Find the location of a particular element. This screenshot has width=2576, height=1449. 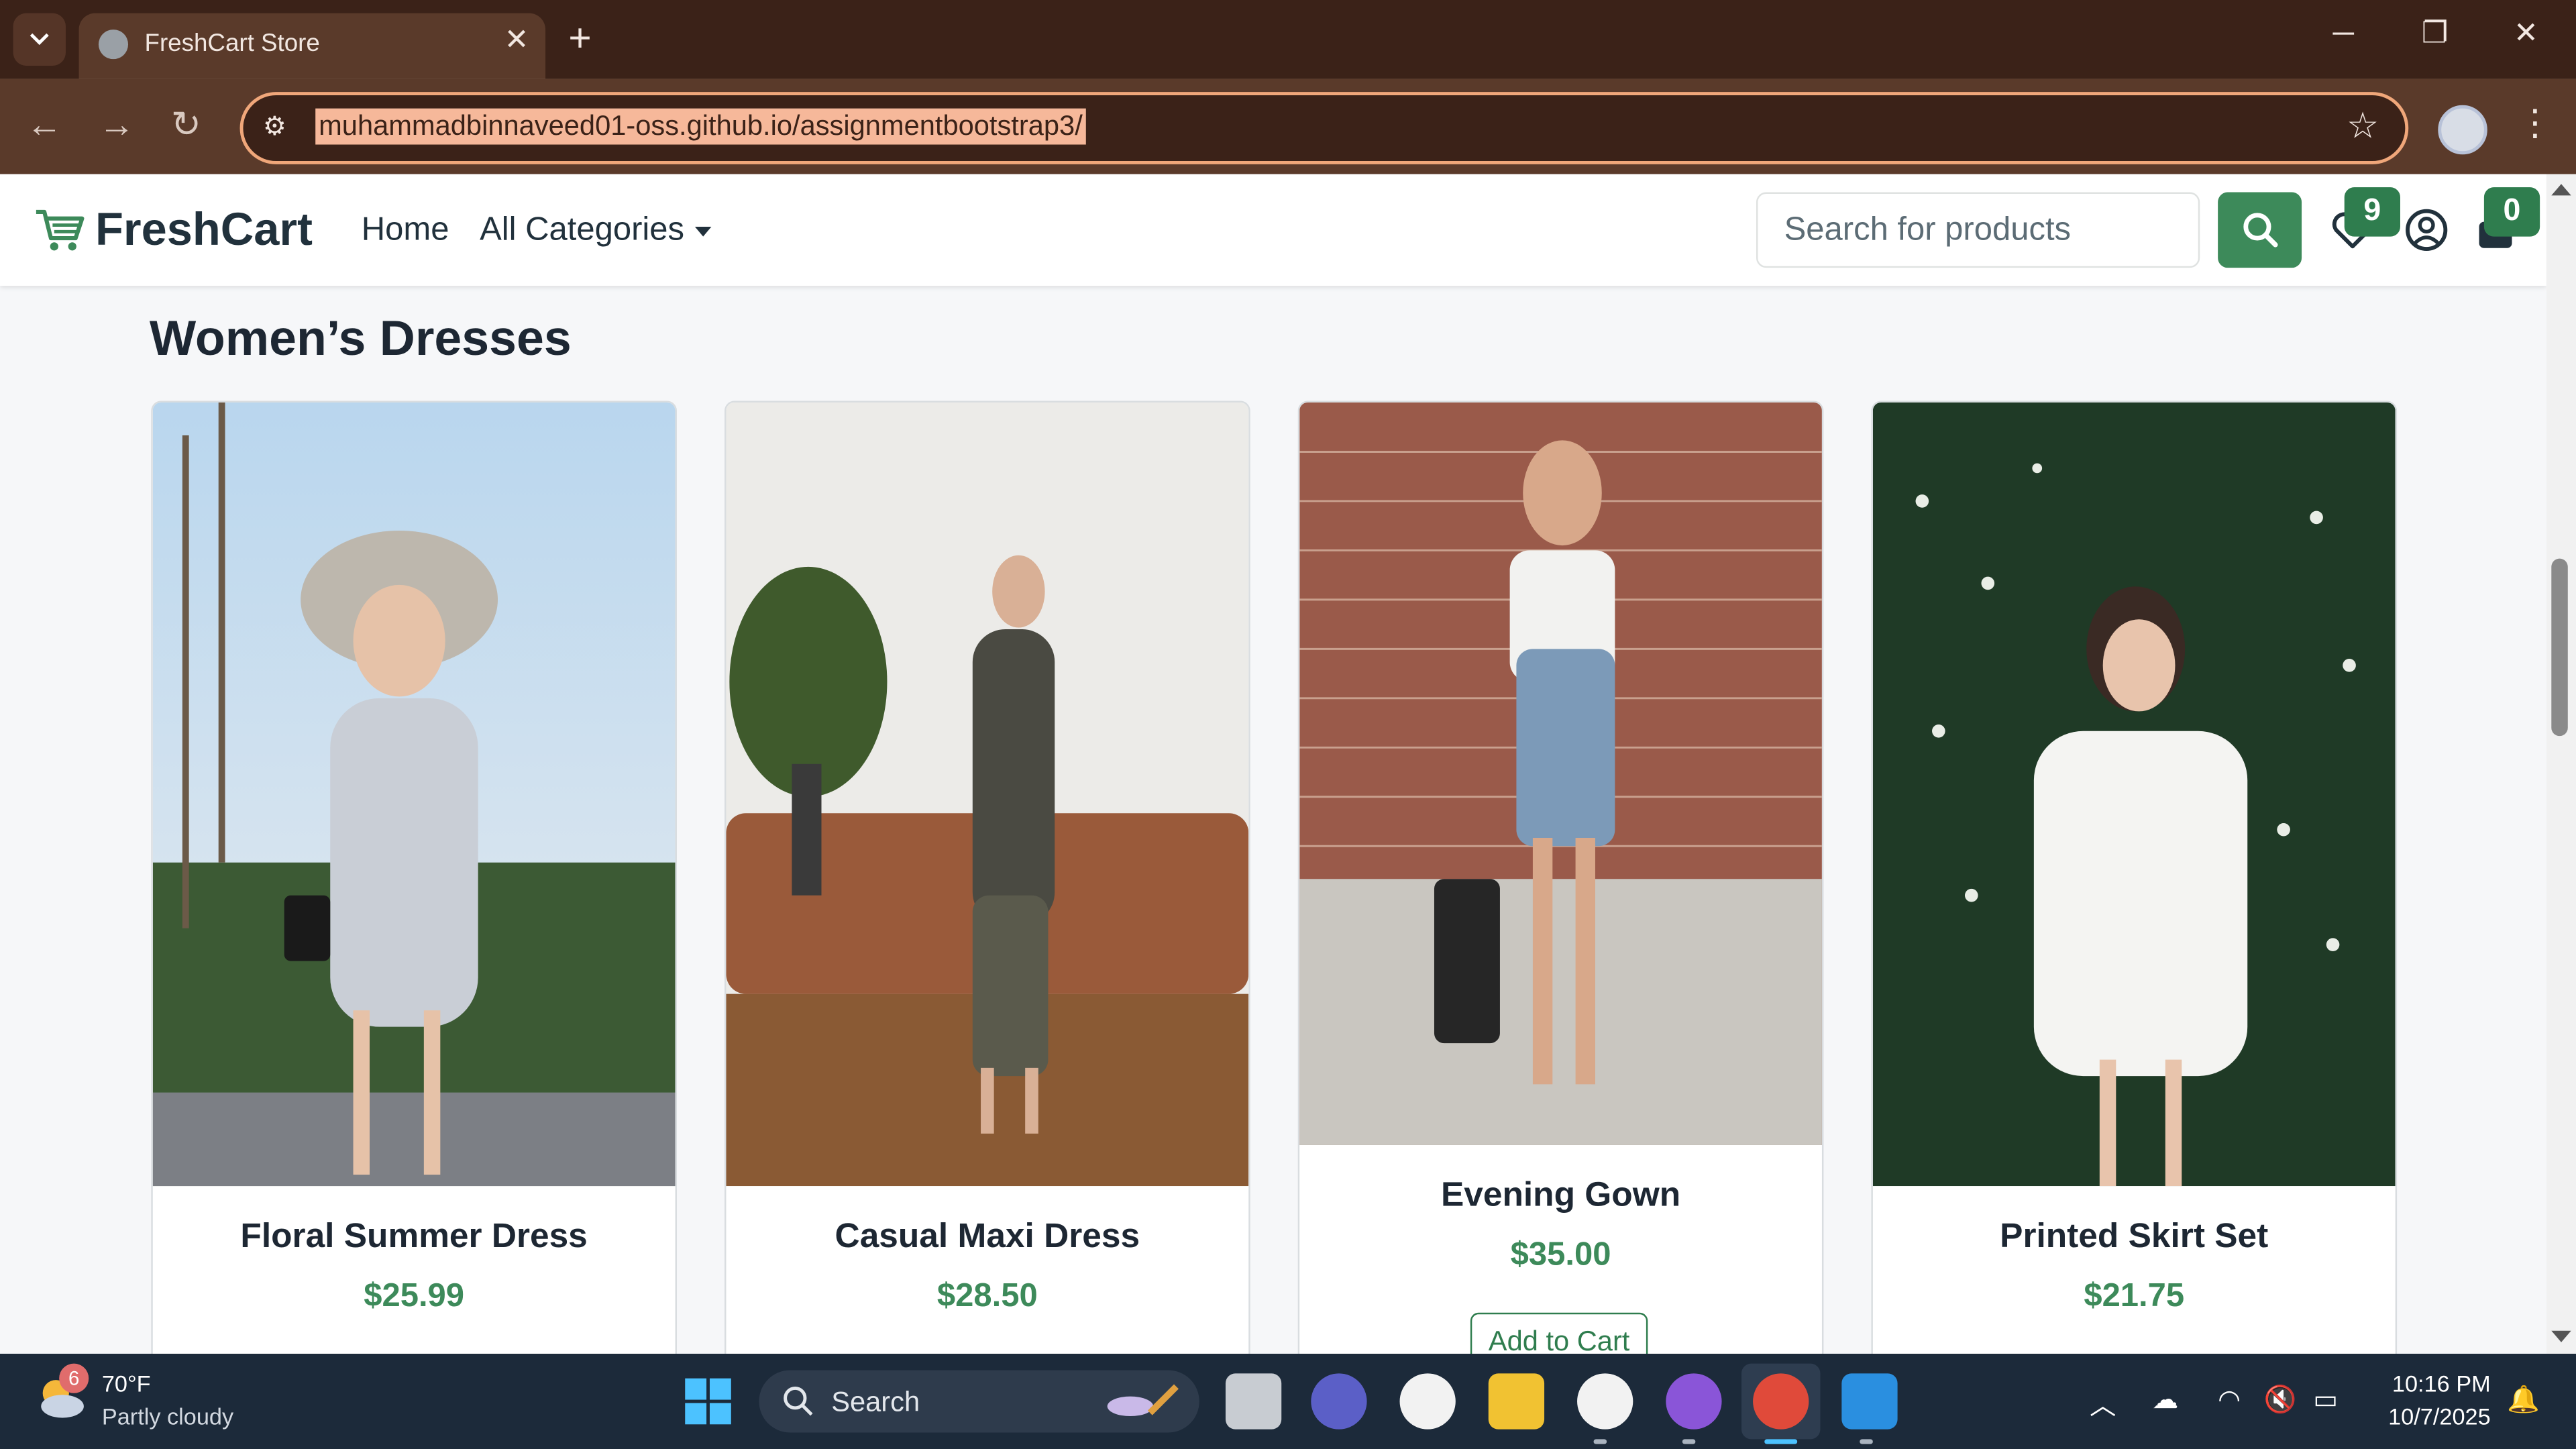

wifi-icon: ◠ is located at coordinates (2229, 1399).